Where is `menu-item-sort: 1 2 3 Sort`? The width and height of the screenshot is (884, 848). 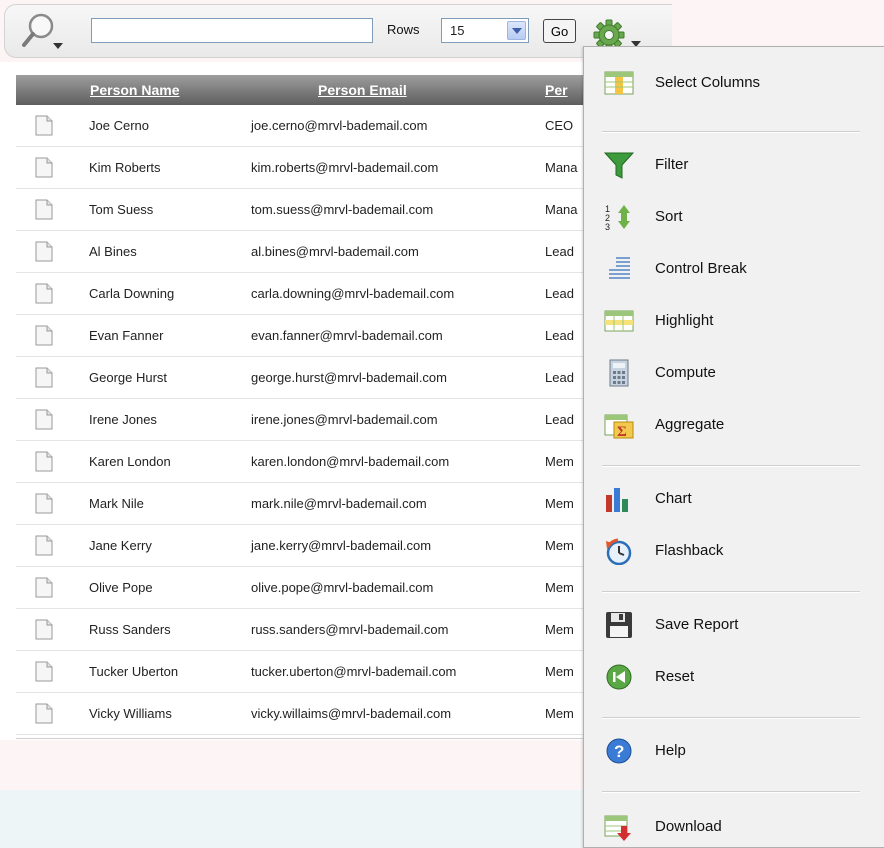 menu-item-sort: 1 2 3 Sort is located at coordinates (734, 217).